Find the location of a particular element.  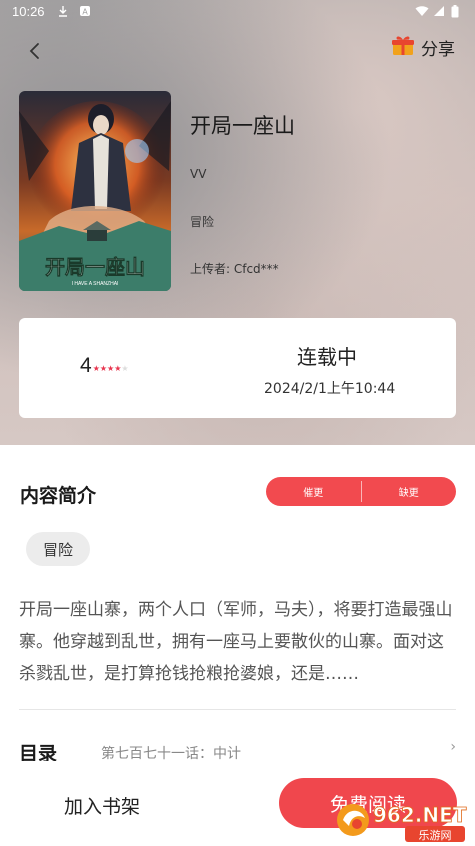

app-a-icon: A is located at coordinates (85, 11).